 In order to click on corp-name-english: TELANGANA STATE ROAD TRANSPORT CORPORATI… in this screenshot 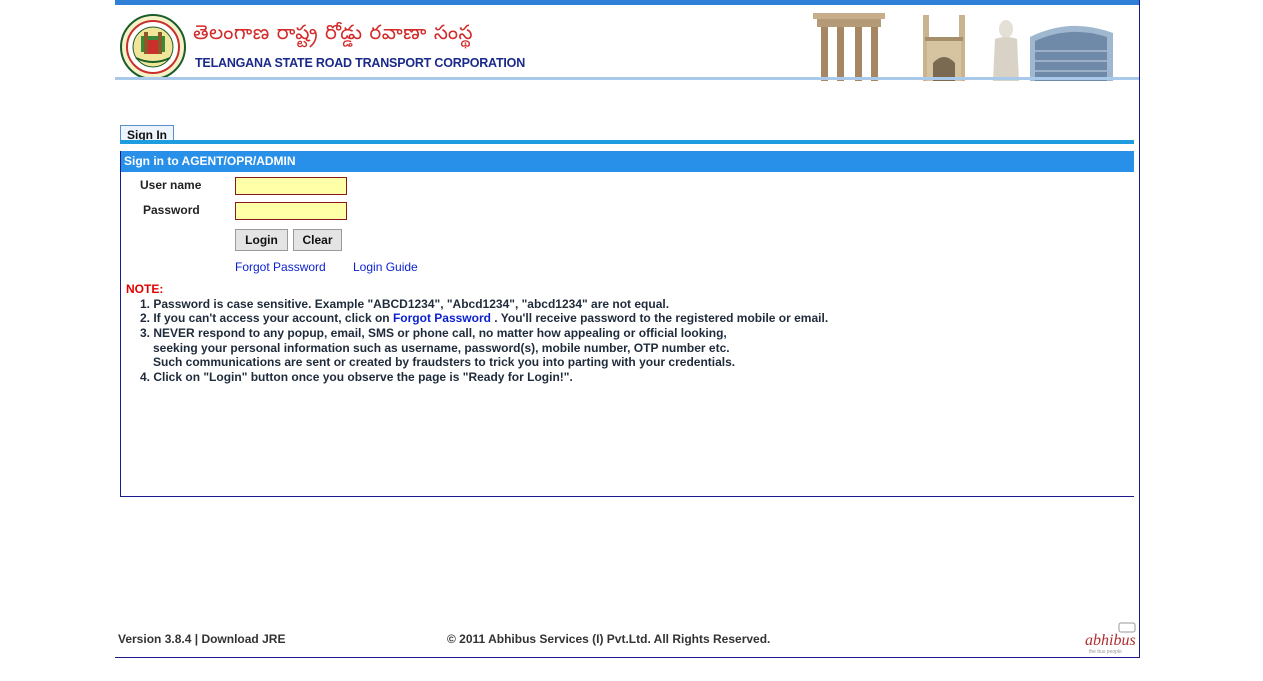, I will do `click(360, 63)`.